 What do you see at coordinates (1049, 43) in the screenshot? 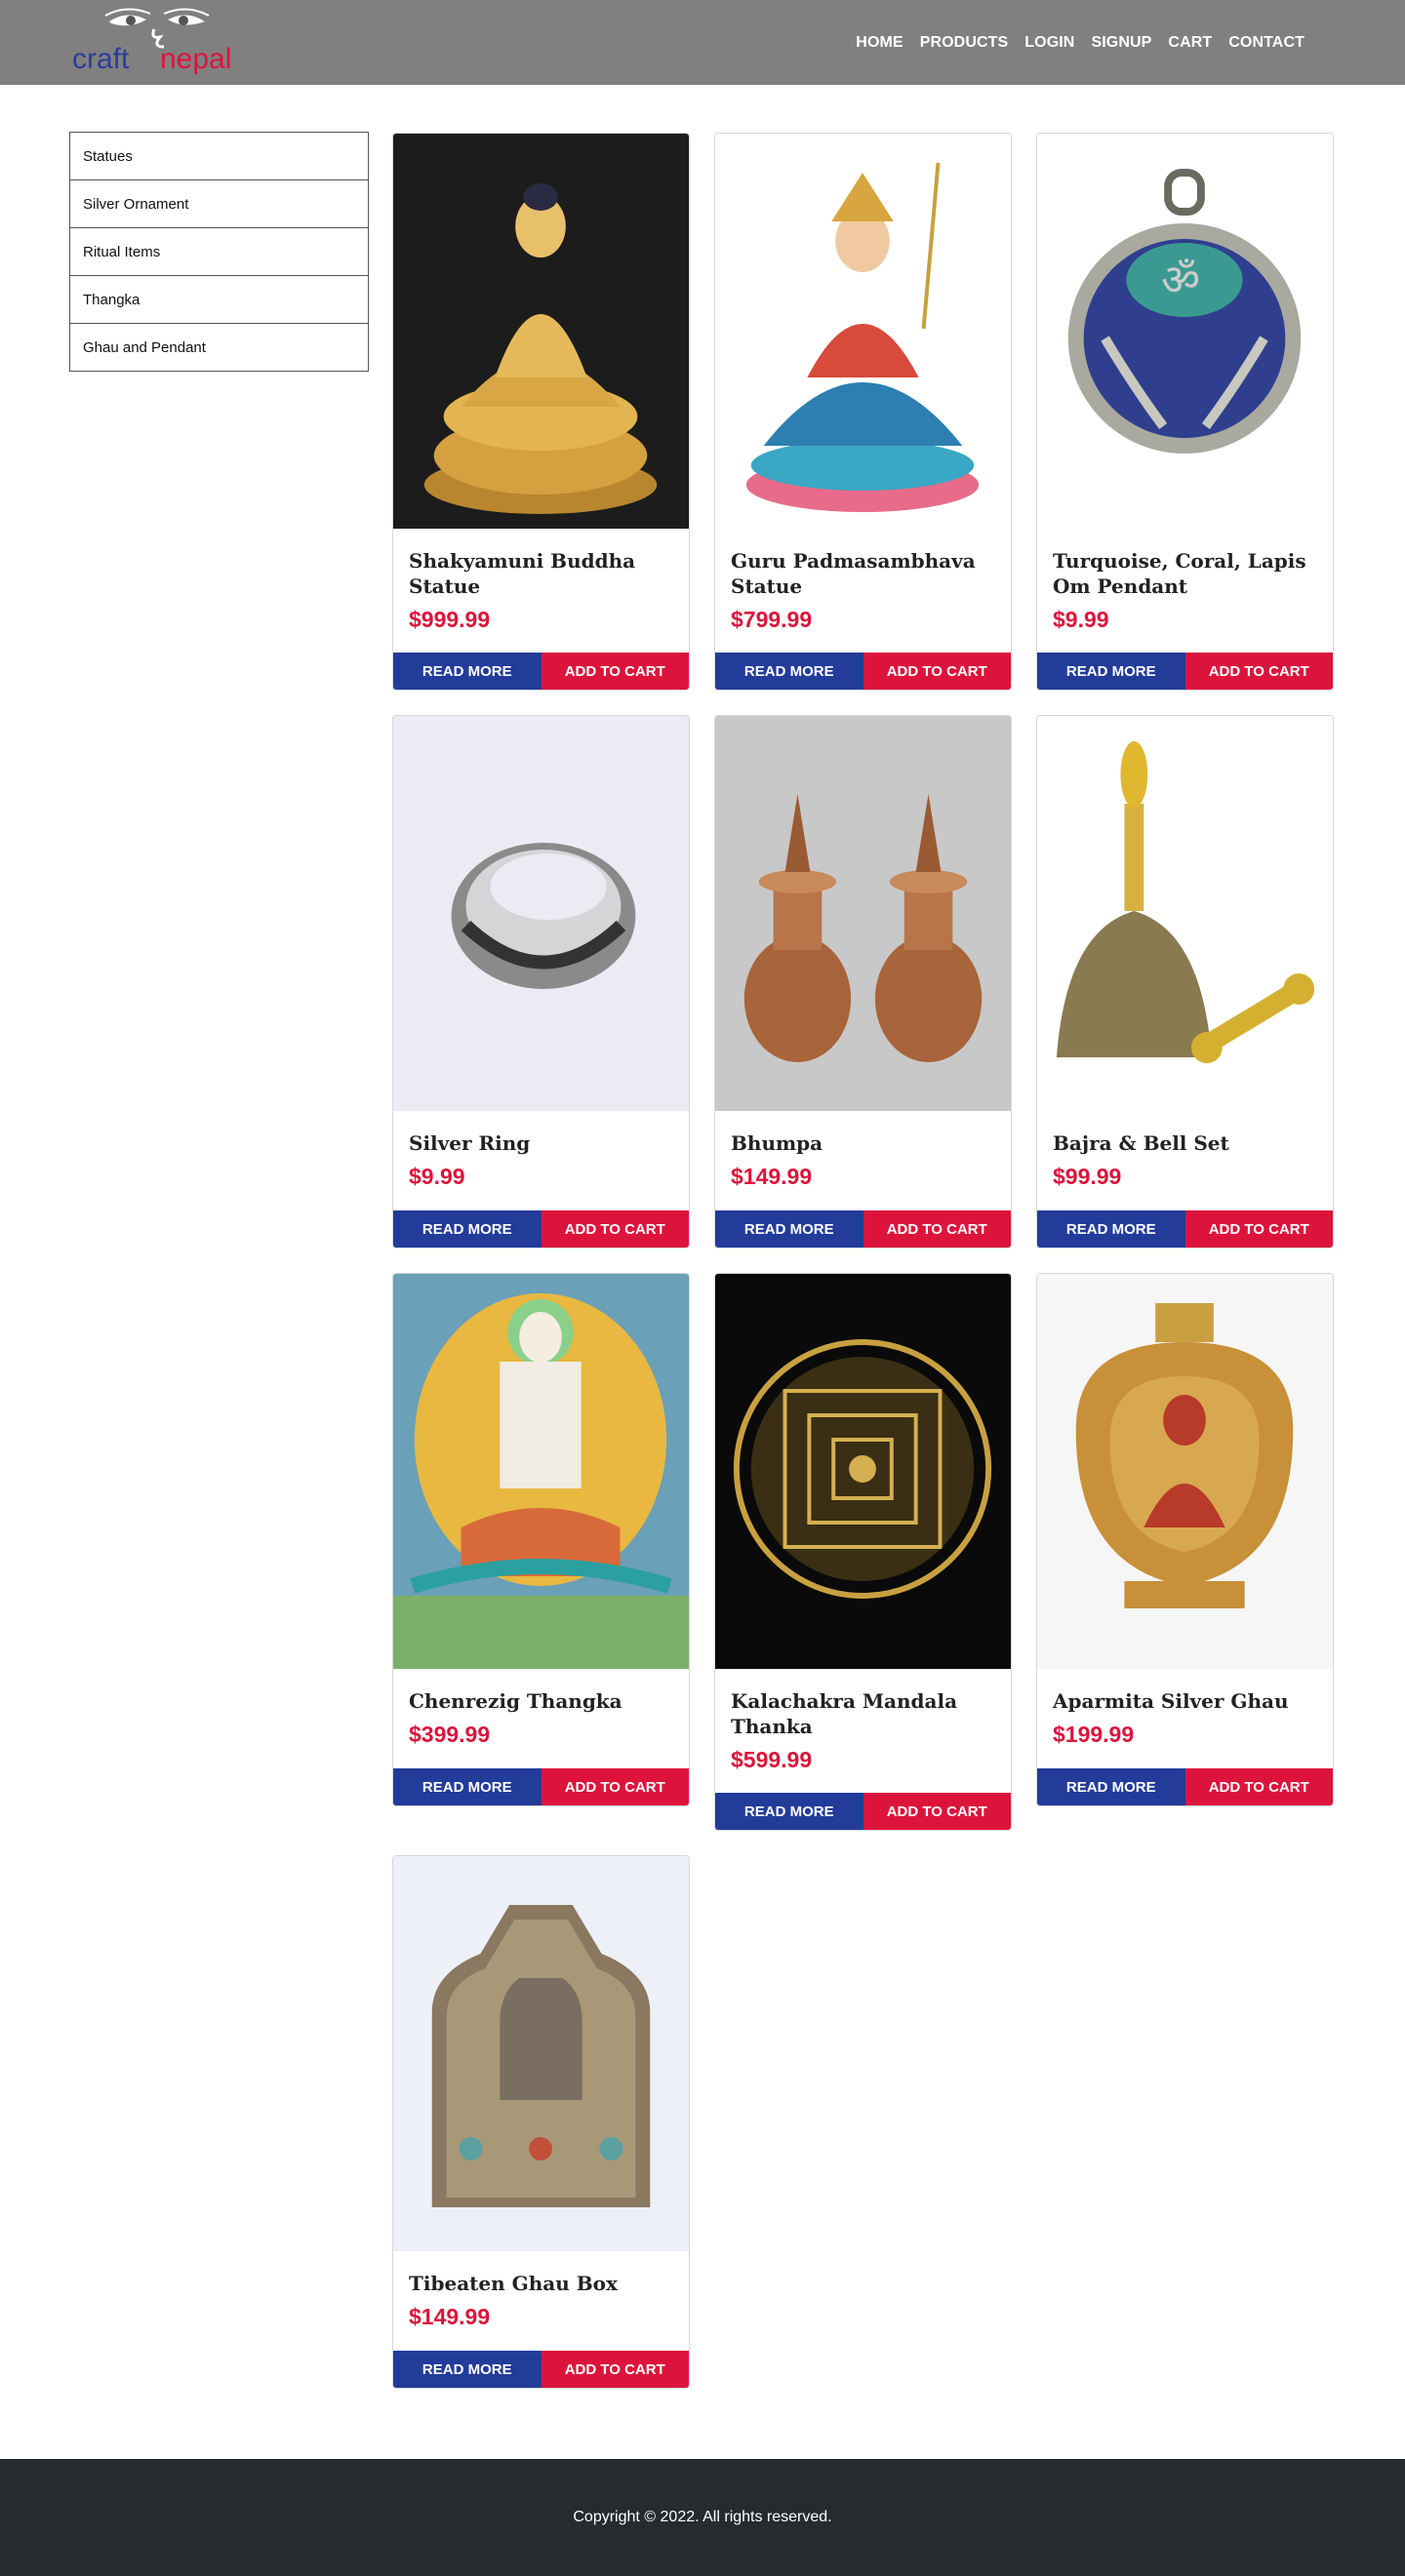
I see `nav-login: LOGIN` at bounding box center [1049, 43].